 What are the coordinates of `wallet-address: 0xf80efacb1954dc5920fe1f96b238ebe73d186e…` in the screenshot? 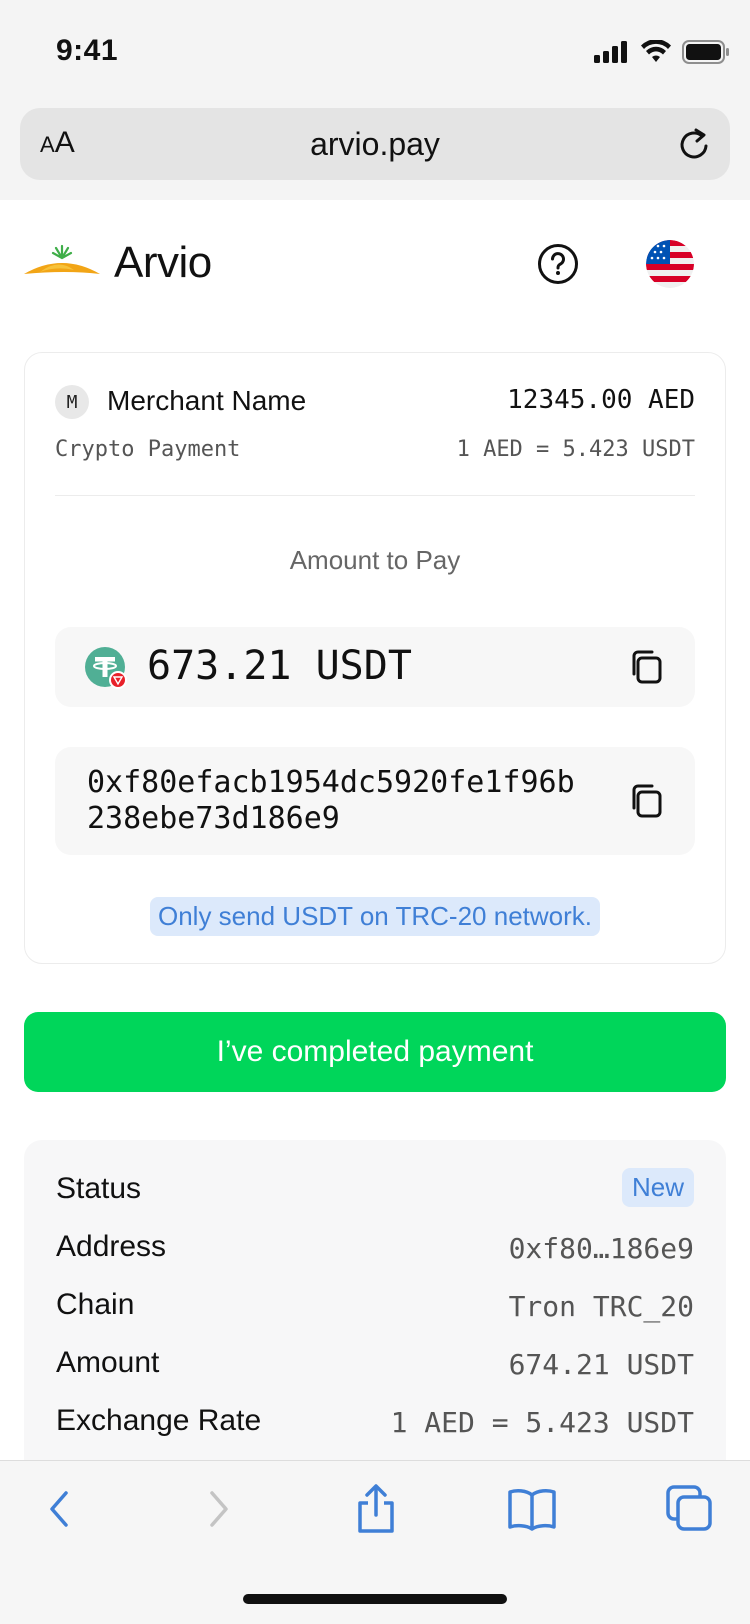 It's located at (331, 800).